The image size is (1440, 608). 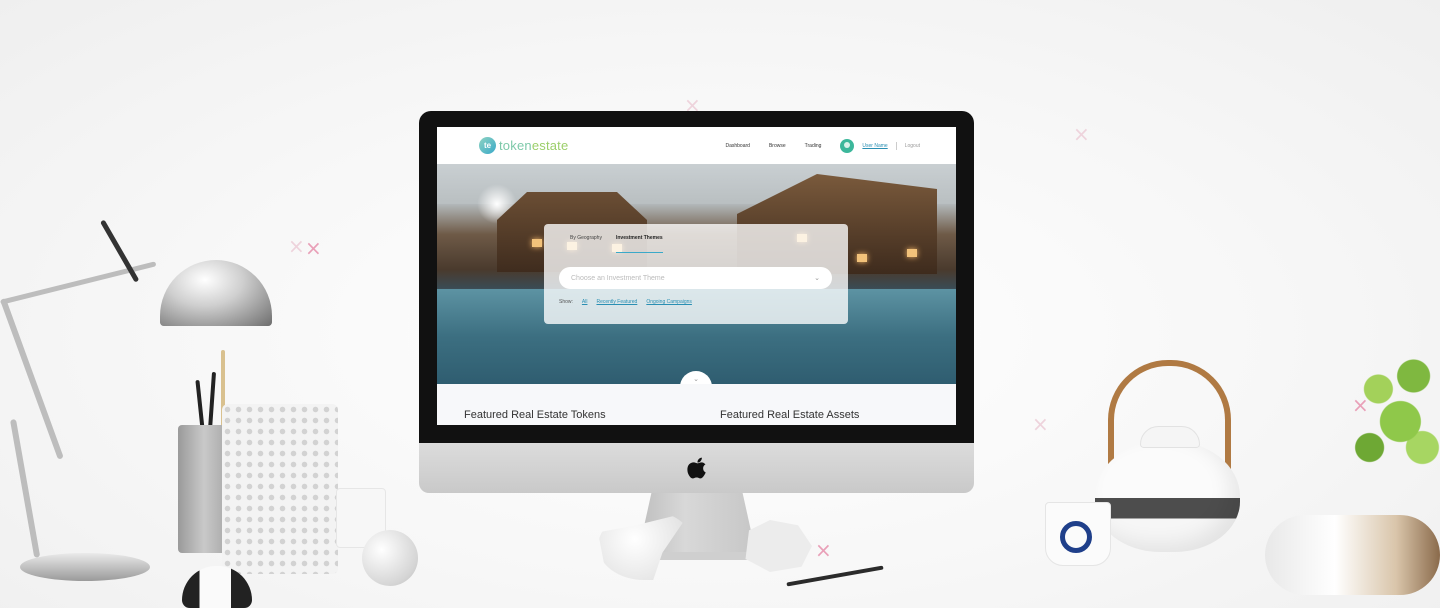 I want to click on lamp-base, so click(x=85, y=567).